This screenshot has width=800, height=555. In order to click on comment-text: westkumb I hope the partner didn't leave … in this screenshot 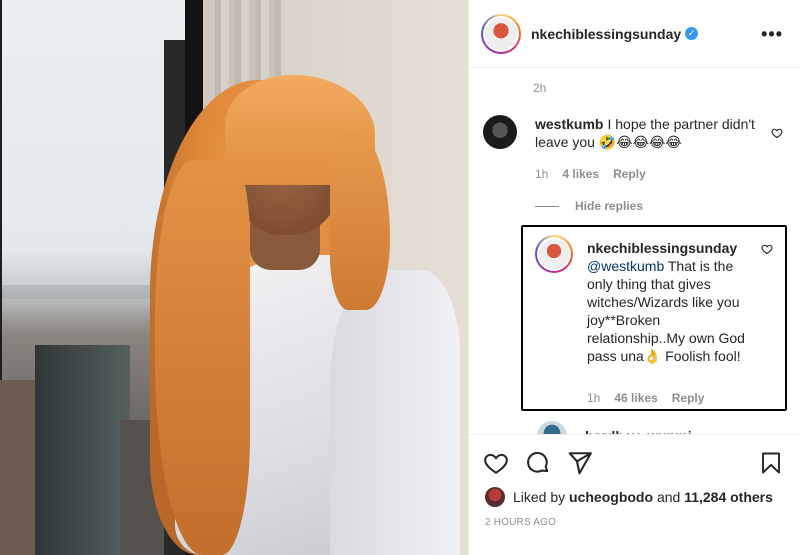, I will do `click(645, 133)`.